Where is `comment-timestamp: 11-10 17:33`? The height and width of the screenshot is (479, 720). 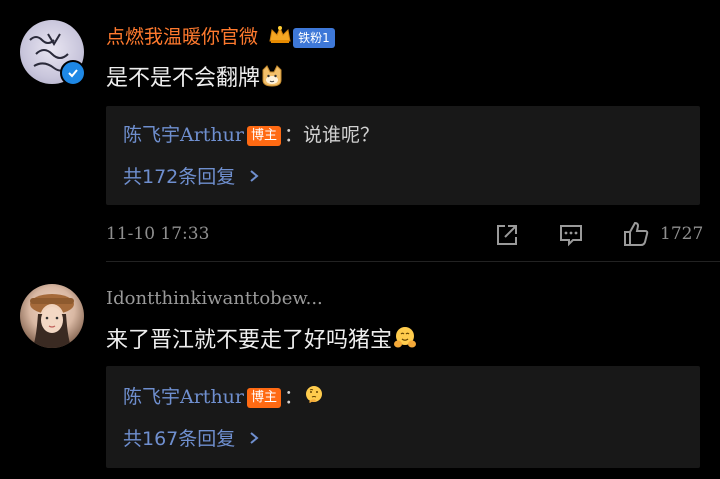
comment-timestamp: 11-10 17:33 is located at coordinates (158, 234).